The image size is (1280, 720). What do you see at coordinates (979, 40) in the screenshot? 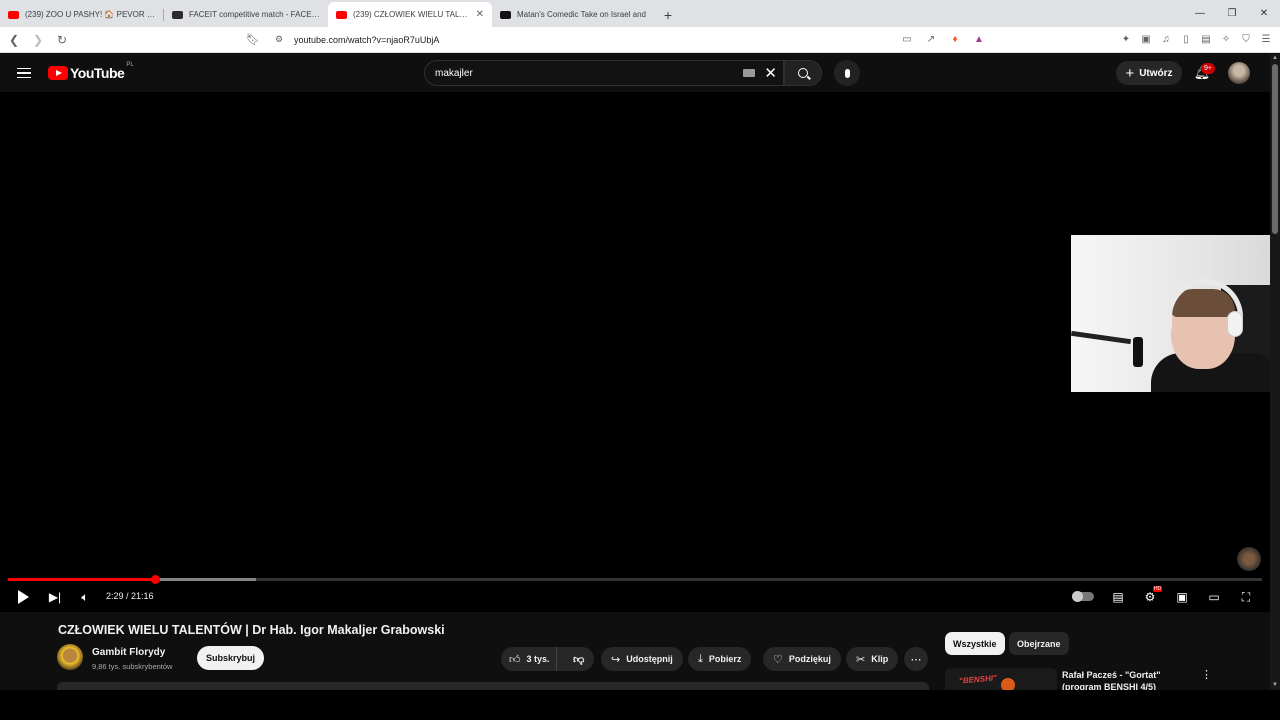
I see `brave-rewards-icon: ▲` at bounding box center [979, 40].